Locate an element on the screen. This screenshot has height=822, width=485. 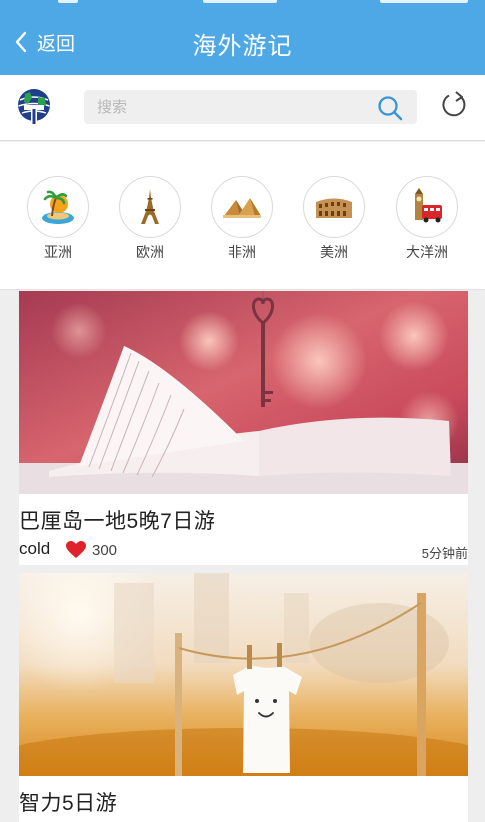
post-title: 智力5日游 is located at coordinates (68, 802).